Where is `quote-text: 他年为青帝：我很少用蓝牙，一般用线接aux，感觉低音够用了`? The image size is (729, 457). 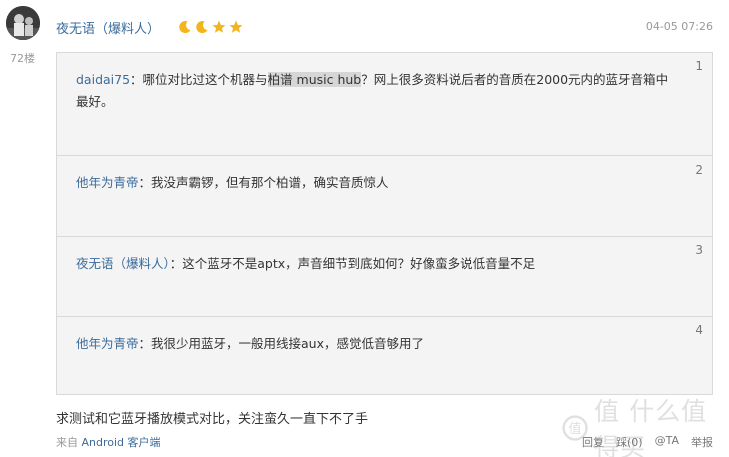 quote-text: 他年为青帝：我很少用蓝牙，一般用线接aux，感觉低音够用了 is located at coordinates (375, 344).